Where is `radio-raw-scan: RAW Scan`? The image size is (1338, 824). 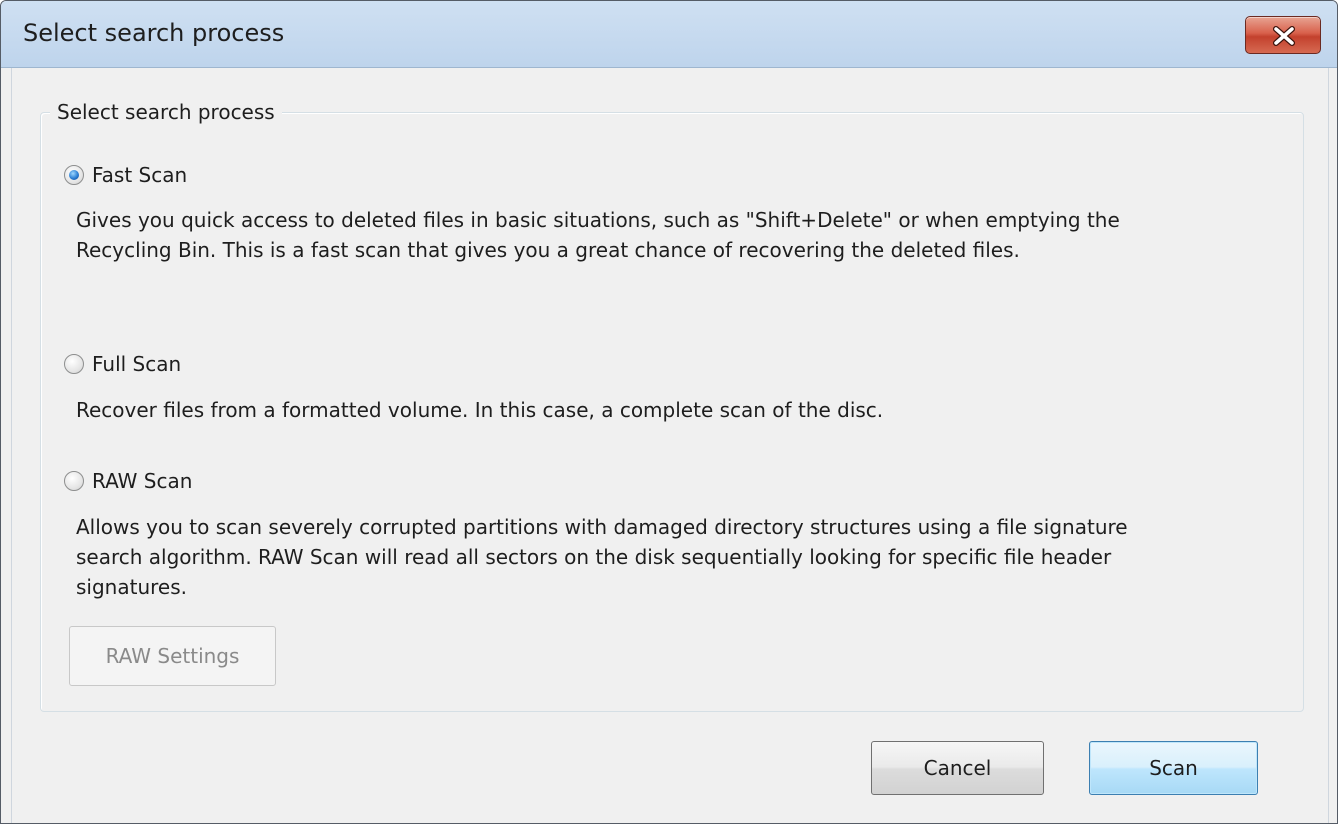 radio-raw-scan: RAW Scan is located at coordinates (128, 481).